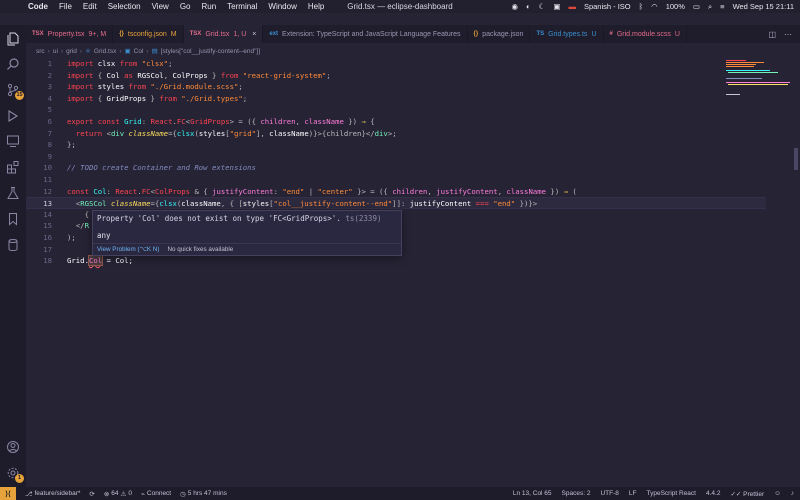 This screenshot has height=500, width=800. What do you see at coordinates (722, 6) in the screenshot?
I see `control-center-icon: ≡` at bounding box center [722, 6].